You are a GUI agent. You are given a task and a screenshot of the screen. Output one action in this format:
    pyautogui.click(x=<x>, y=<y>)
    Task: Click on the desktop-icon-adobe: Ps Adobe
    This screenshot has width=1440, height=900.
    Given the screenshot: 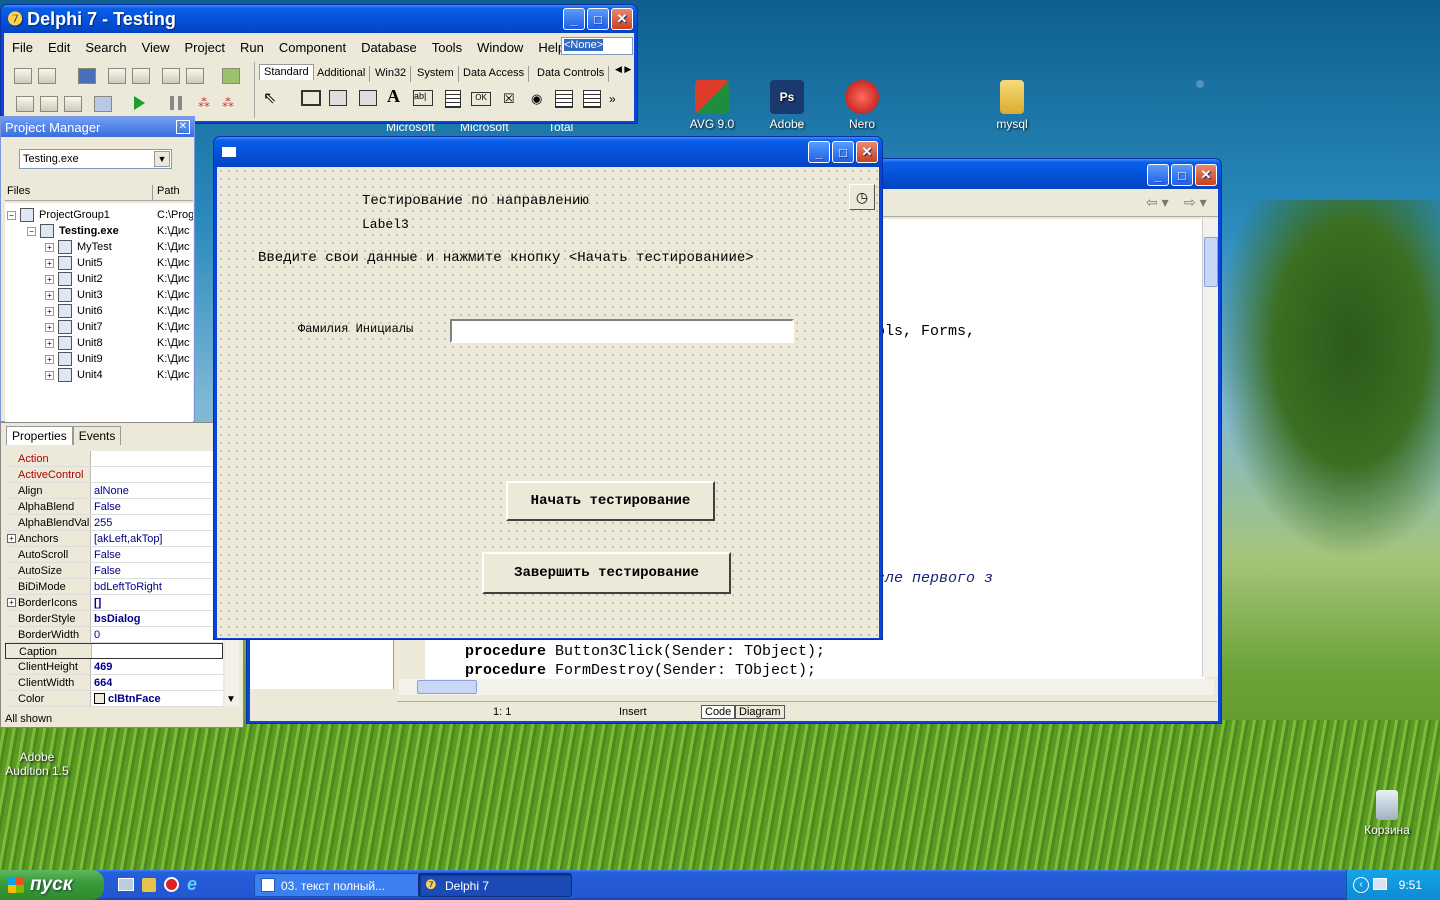 What is the action you would take?
    pyautogui.click(x=787, y=105)
    